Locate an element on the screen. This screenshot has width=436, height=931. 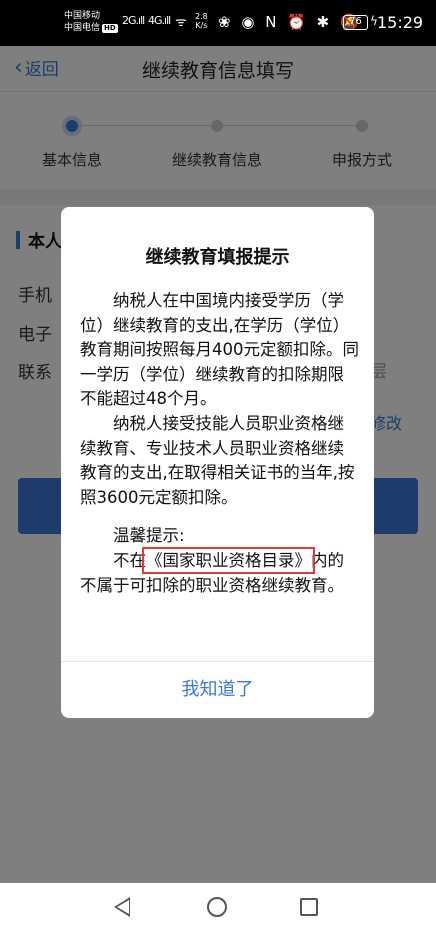
confirm-button: 我知道了 is located at coordinates (217, 690).